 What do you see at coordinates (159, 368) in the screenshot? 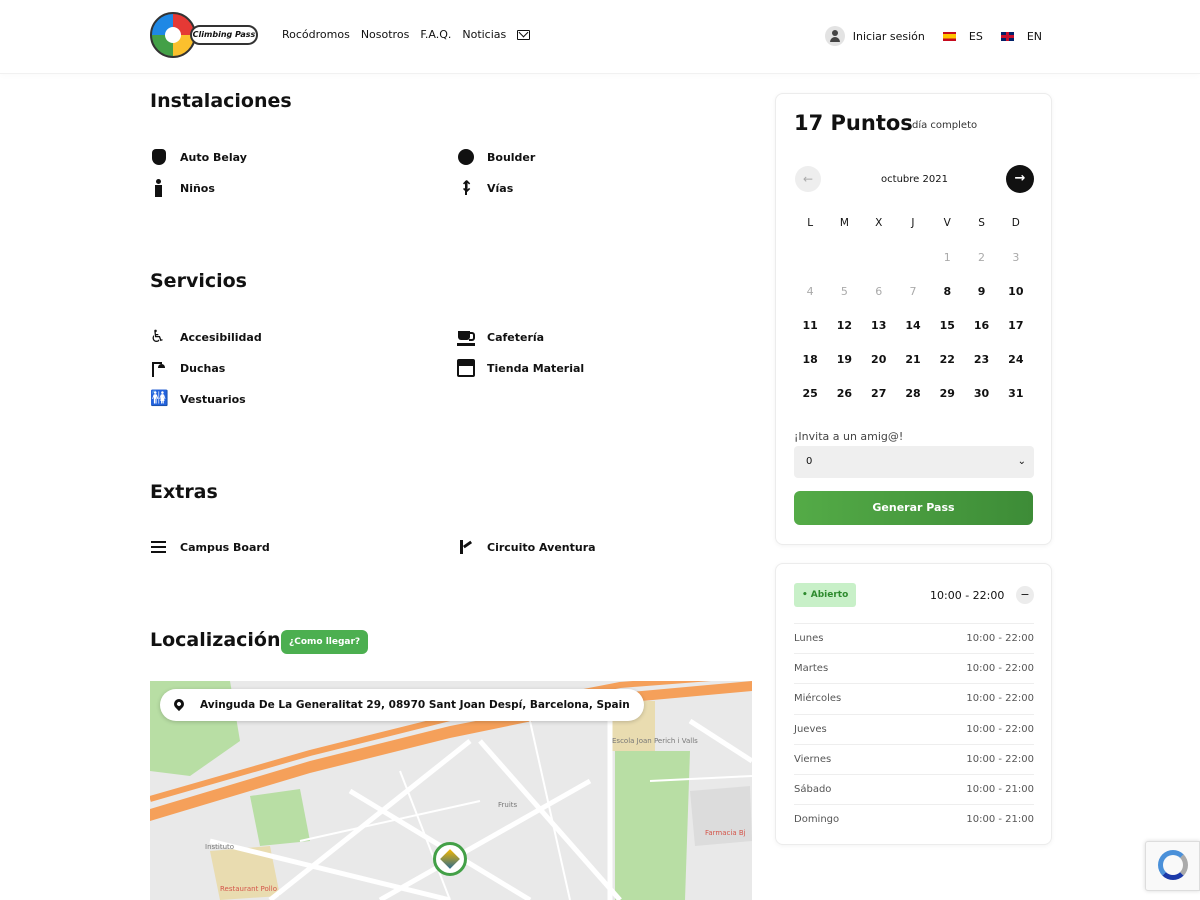
I see `shower-icon` at bounding box center [159, 368].